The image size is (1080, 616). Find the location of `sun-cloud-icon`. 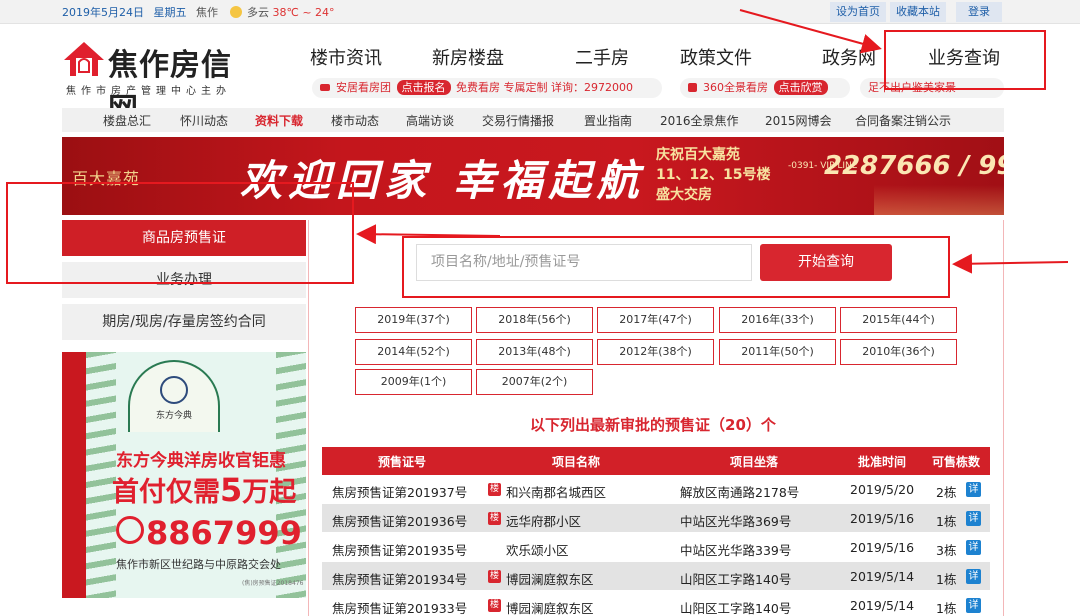

sun-cloud-icon is located at coordinates (235, 12).